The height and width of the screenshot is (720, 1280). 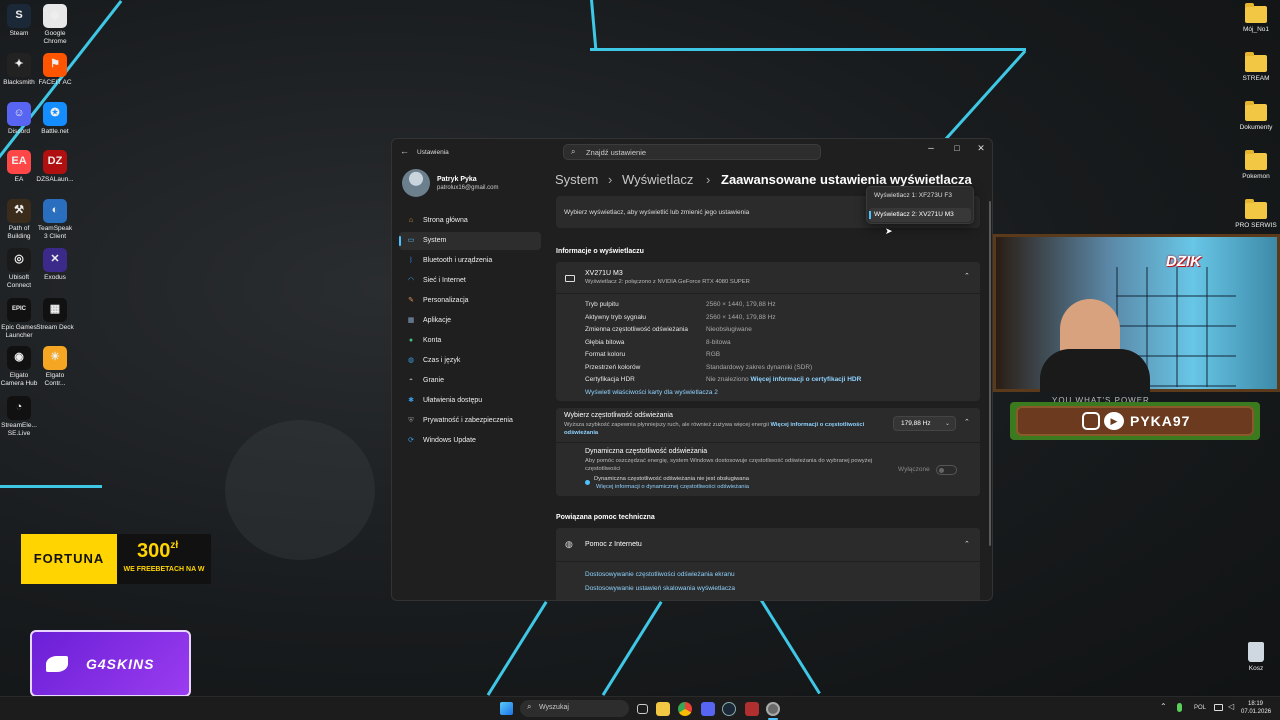 What do you see at coordinates (19, 167) in the screenshot?
I see `desktop-shortcut: EA EA` at bounding box center [19, 167].